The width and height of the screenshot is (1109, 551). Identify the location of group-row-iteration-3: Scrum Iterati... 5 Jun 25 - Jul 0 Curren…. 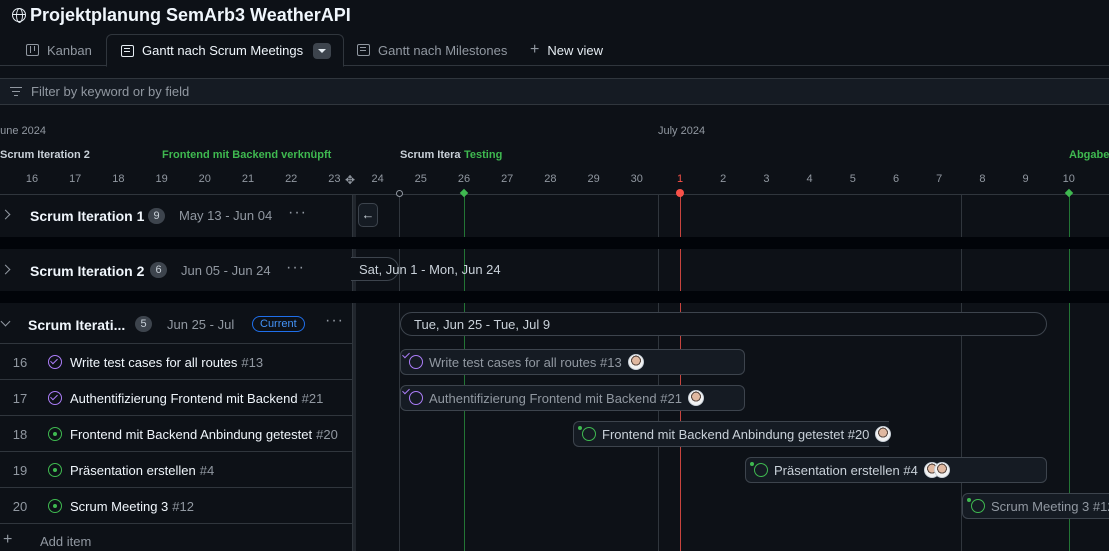
(176, 324).